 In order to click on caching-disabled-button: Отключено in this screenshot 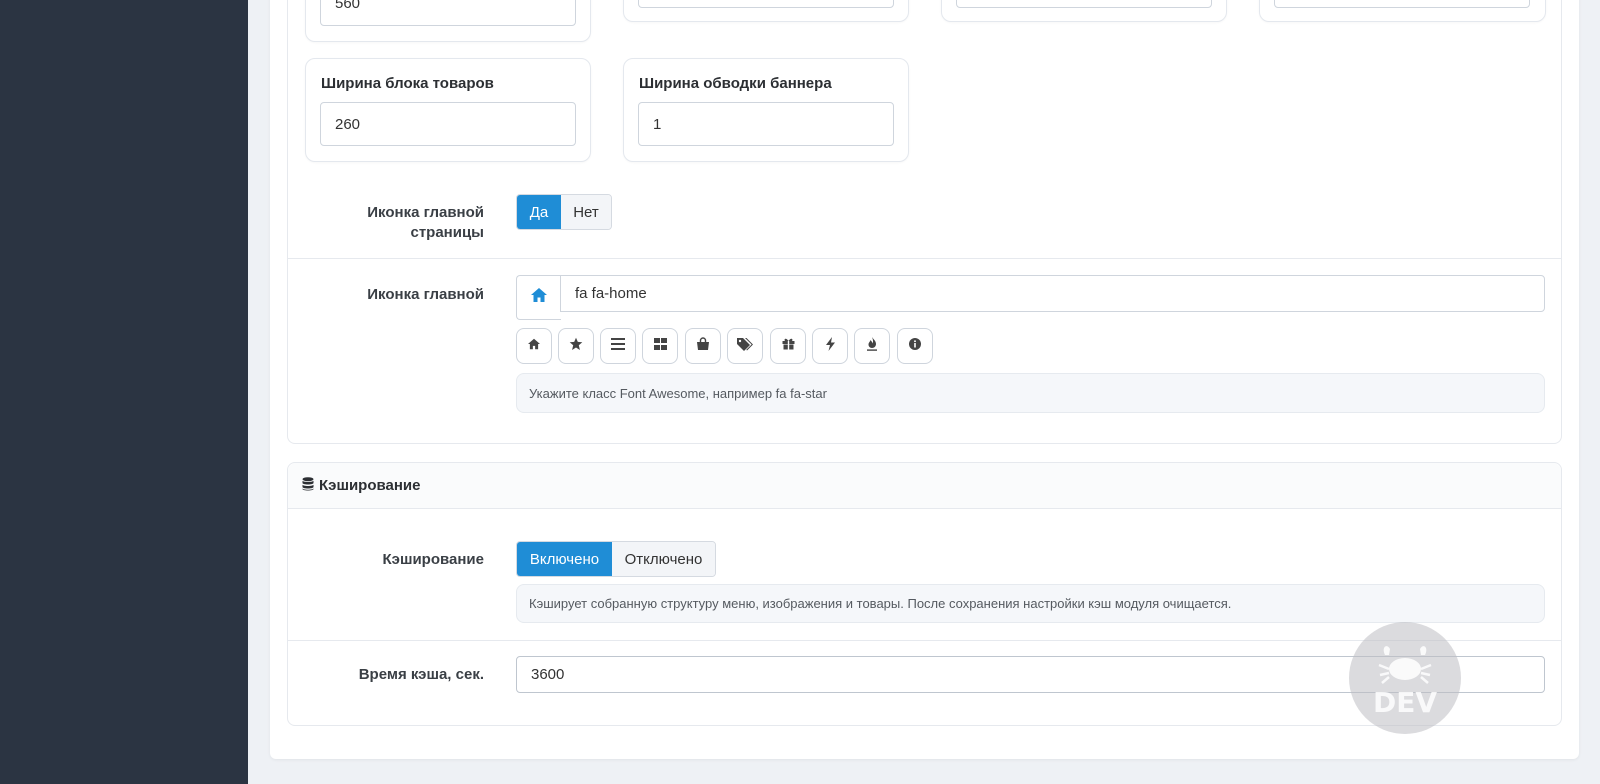, I will do `click(663, 559)`.